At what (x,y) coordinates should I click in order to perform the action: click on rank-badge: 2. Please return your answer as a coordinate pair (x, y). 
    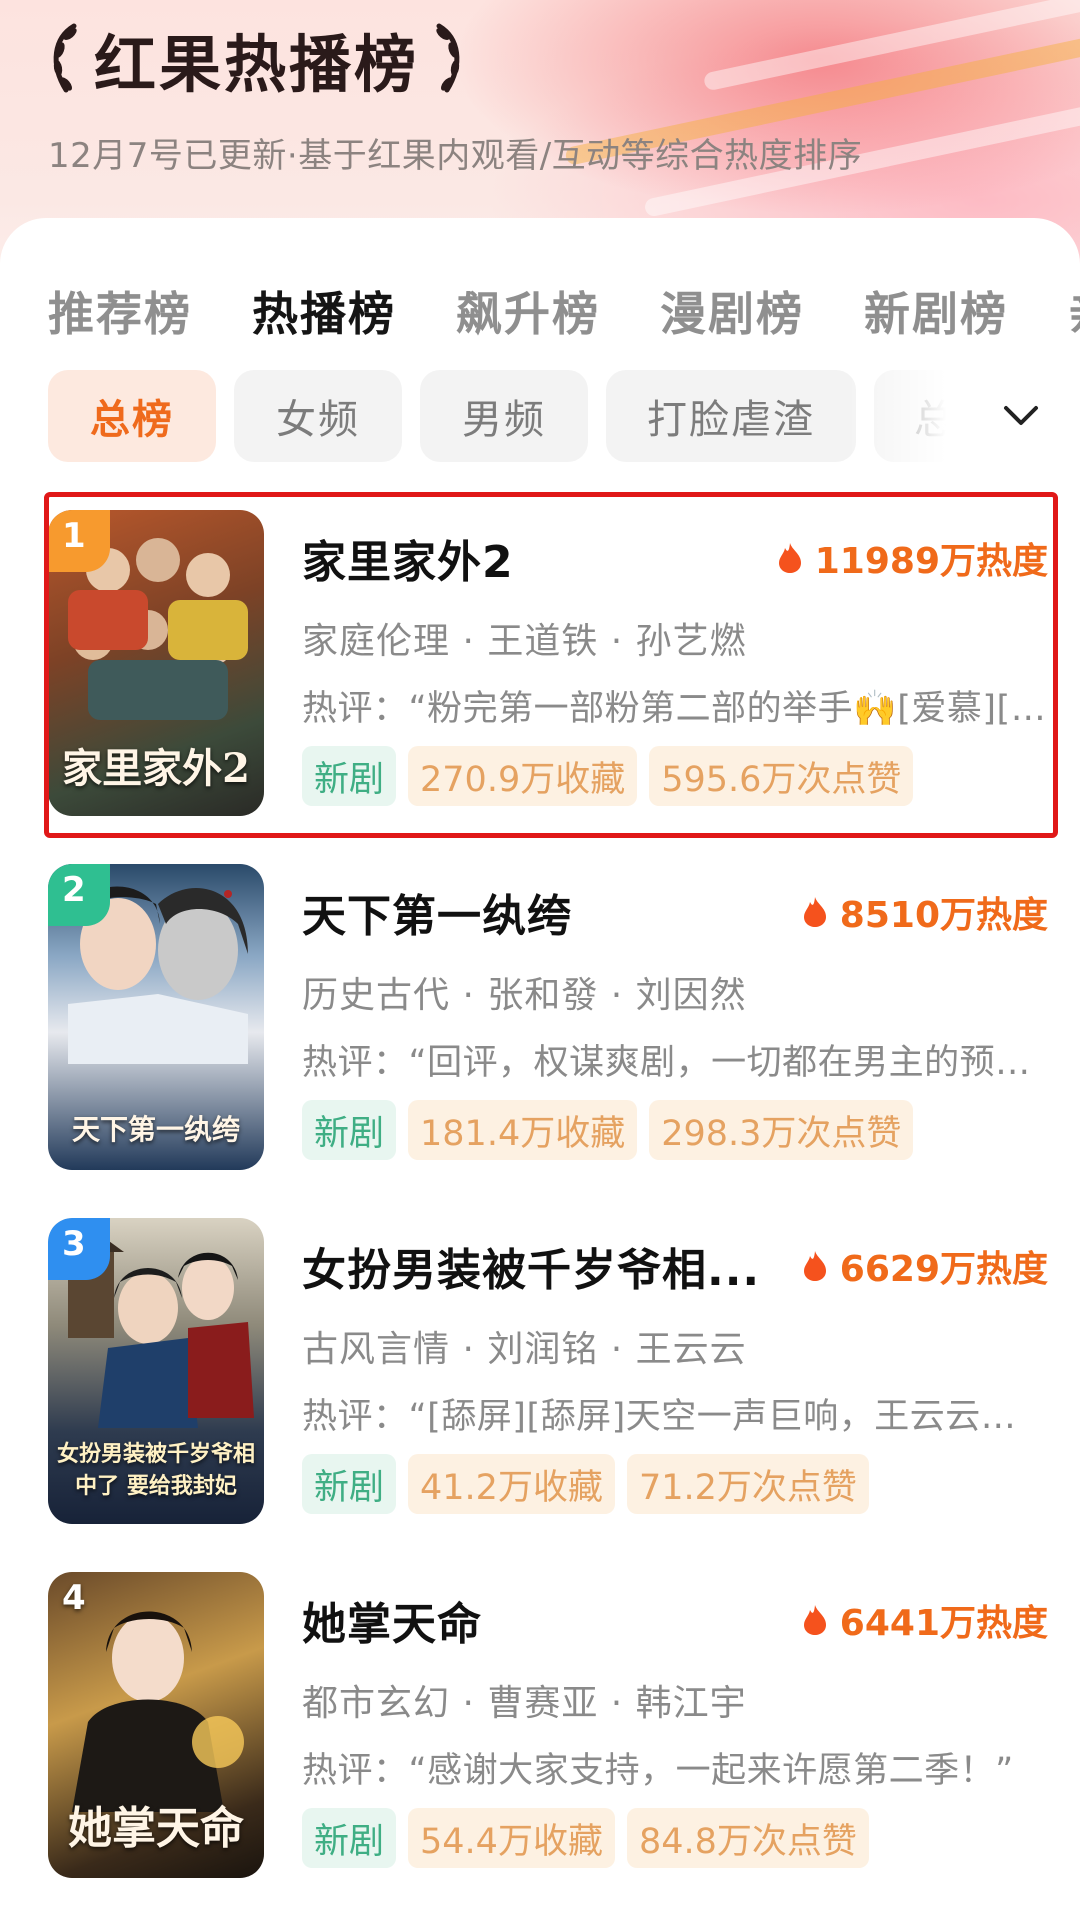
    Looking at the image, I should click on (79, 895).